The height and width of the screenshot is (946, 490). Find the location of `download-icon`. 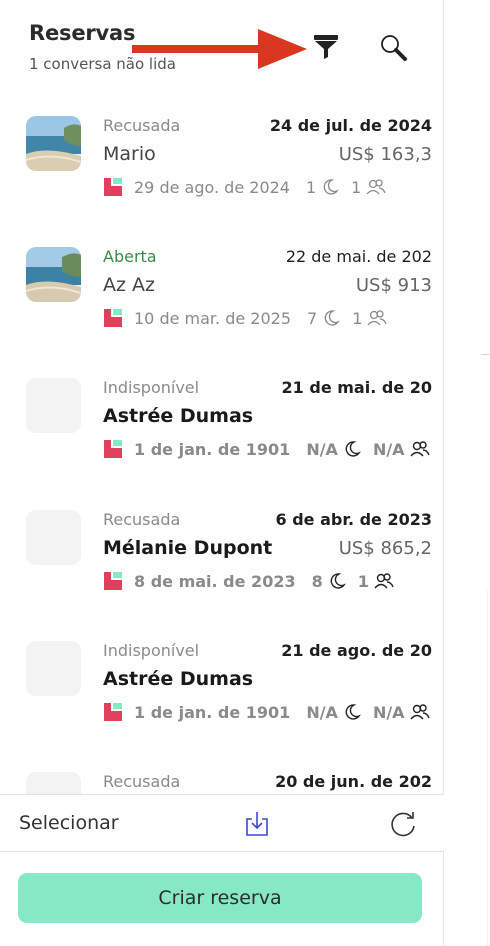

download-icon is located at coordinates (257, 824).